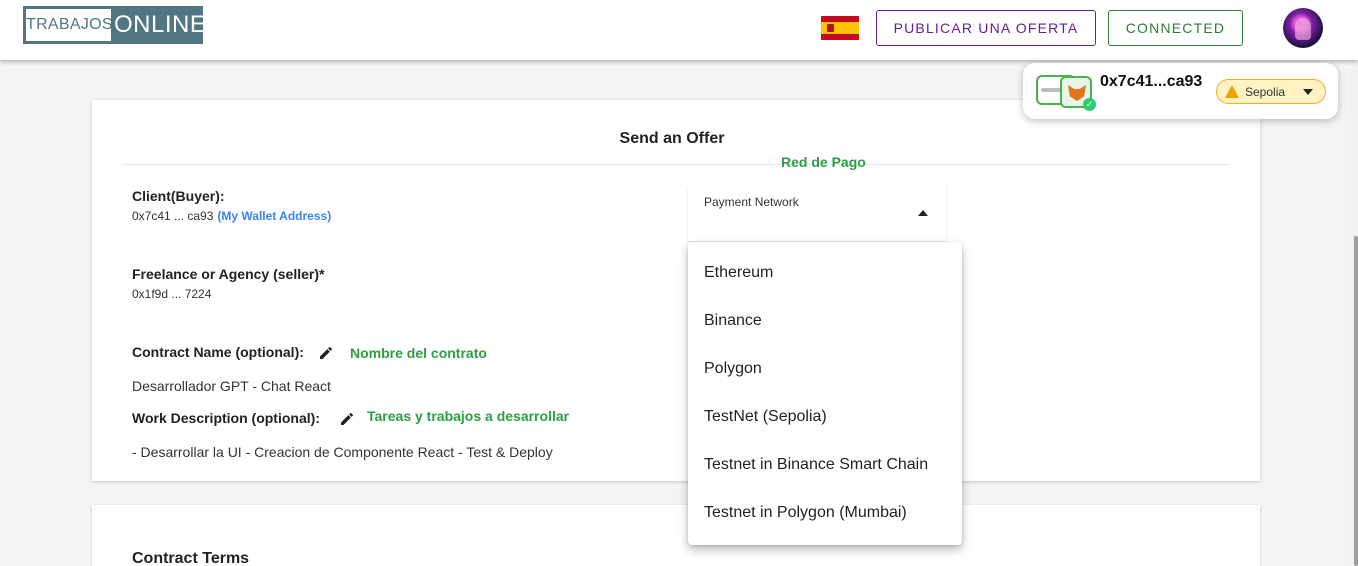 Image resolution: width=1358 pixels, height=566 pixels. I want to click on scrollbar-thumb, so click(1356, 401).